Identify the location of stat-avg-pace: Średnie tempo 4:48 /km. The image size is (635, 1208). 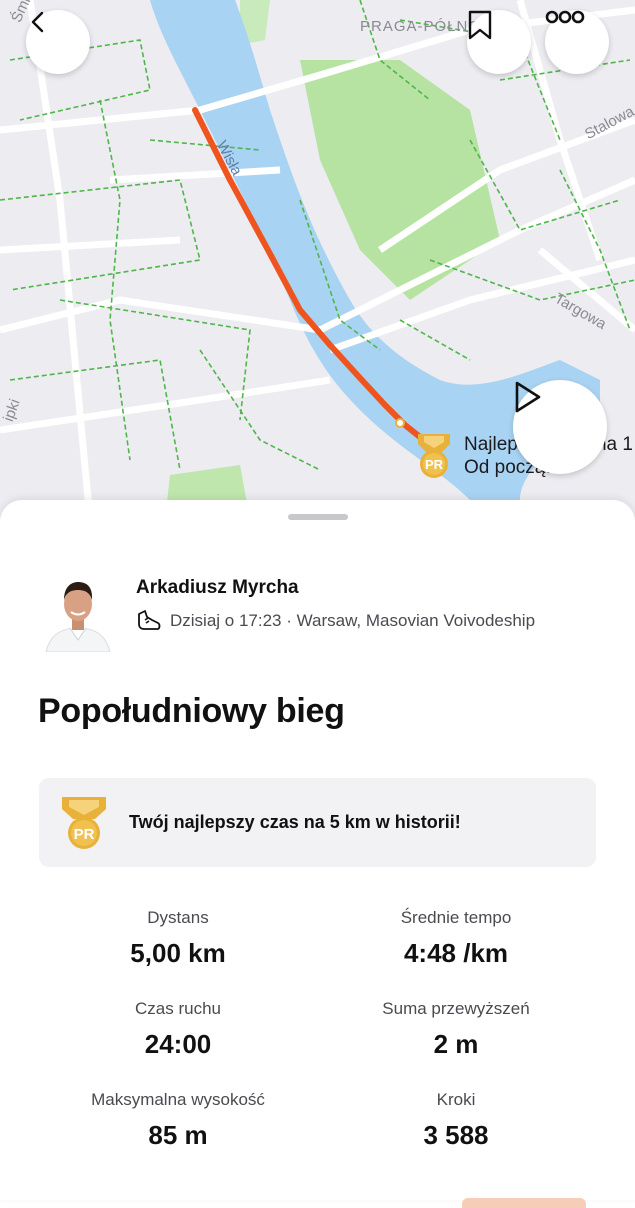
(456, 938).